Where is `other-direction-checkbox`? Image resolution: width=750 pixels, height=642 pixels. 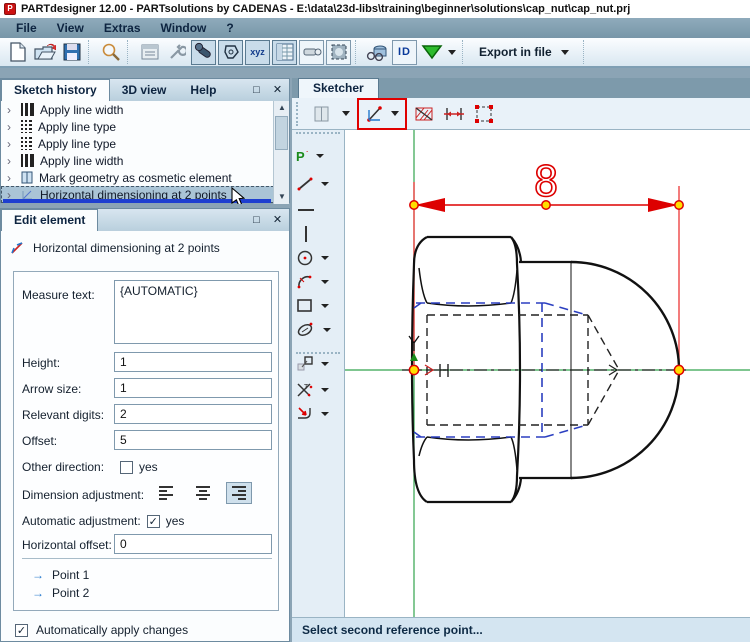 other-direction-checkbox is located at coordinates (126, 467).